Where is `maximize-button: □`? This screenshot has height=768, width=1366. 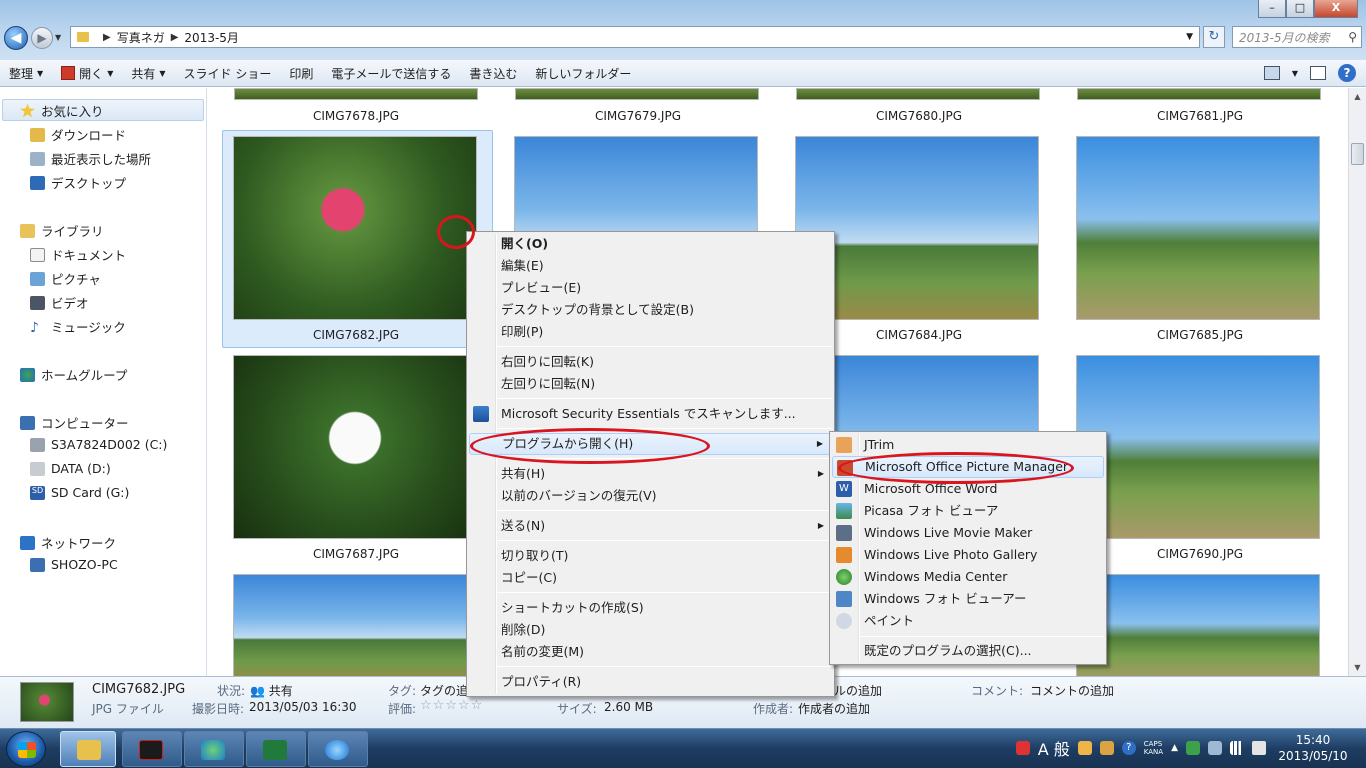
maximize-button: □ is located at coordinates (1300, 9).